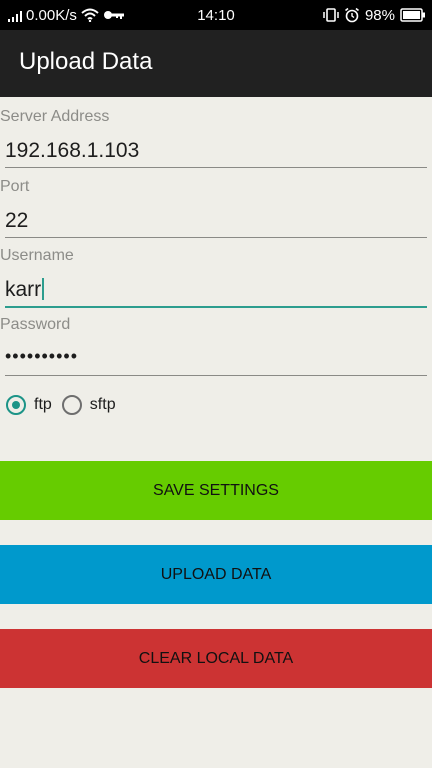 This screenshot has height=768, width=432. Describe the element at coordinates (216, 152) in the screenshot. I see `server-address-input: 192.168.1.103` at that location.